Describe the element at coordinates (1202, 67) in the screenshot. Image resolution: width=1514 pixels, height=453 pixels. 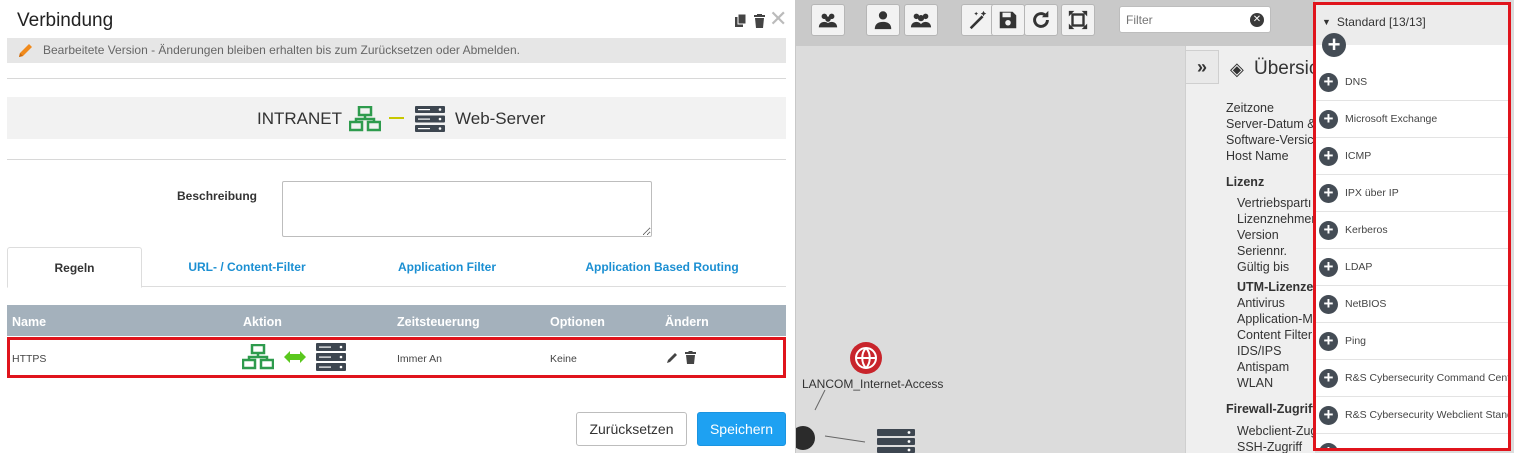
I see `collapse-panel-button: »` at that location.